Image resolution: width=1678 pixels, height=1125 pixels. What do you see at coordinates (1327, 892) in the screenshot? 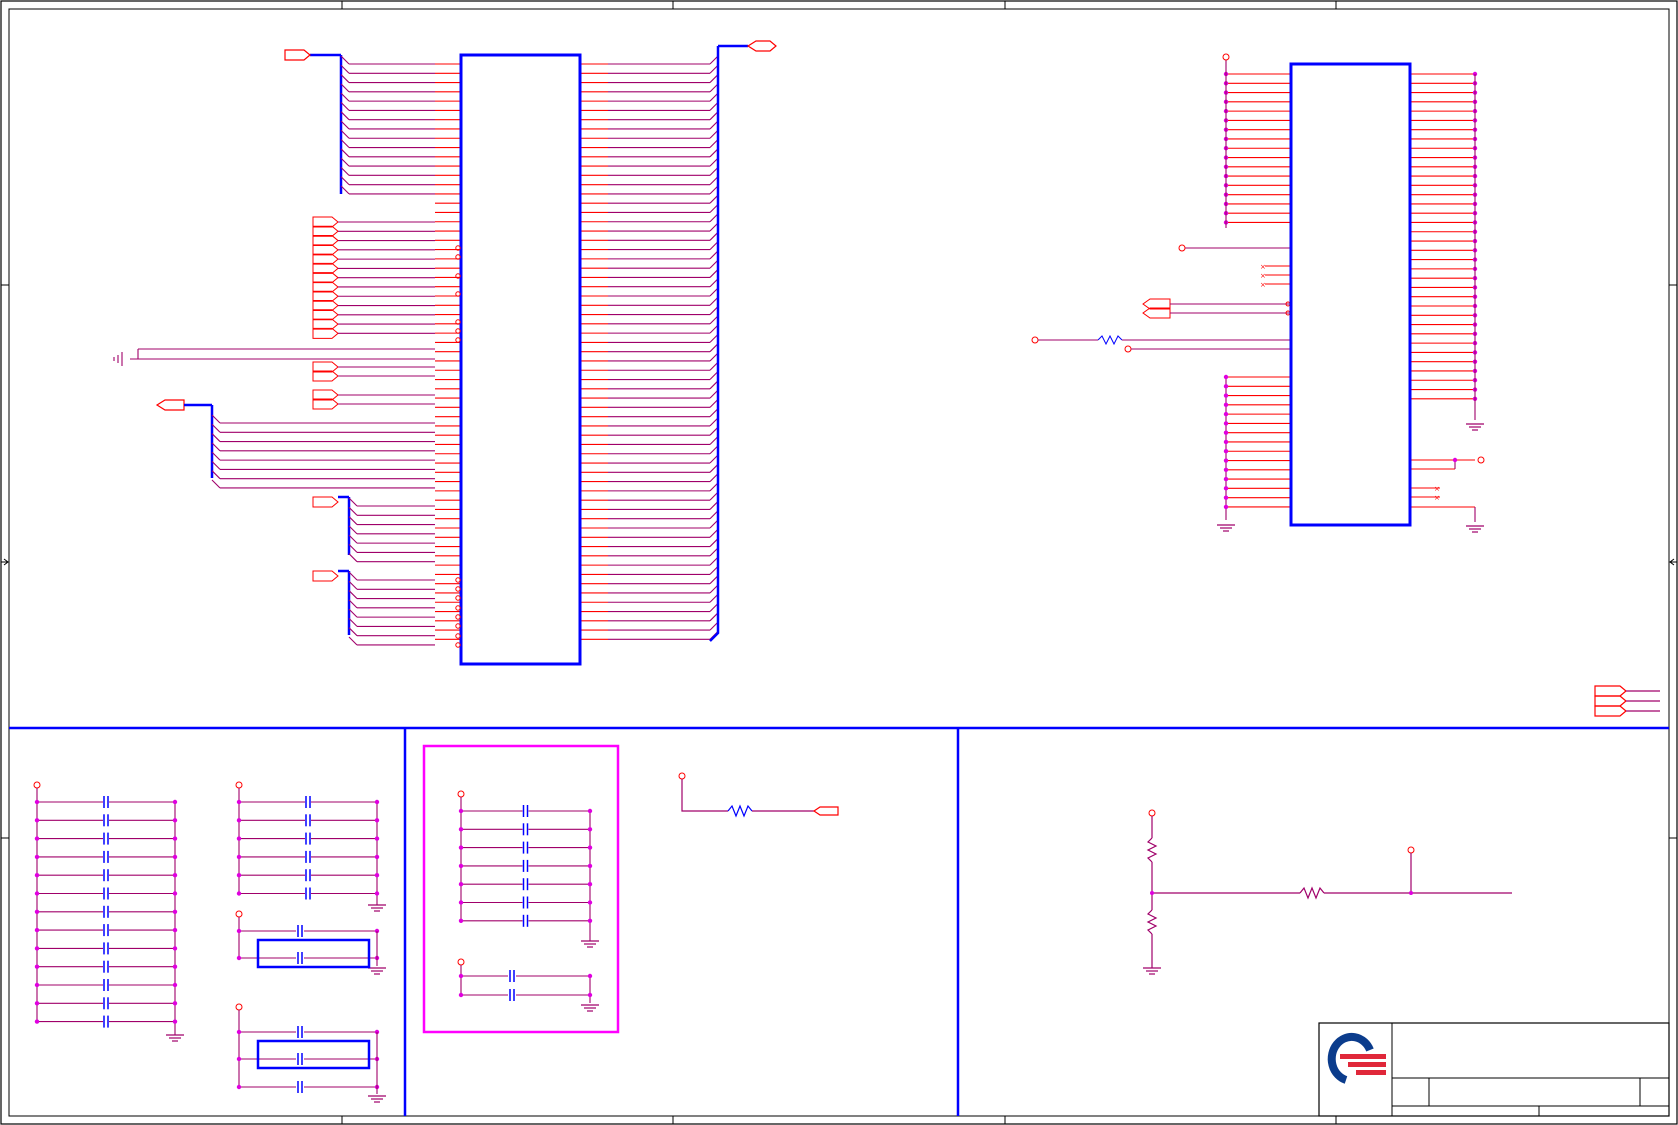
I see `voltage-divider` at bounding box center [1327, 892].